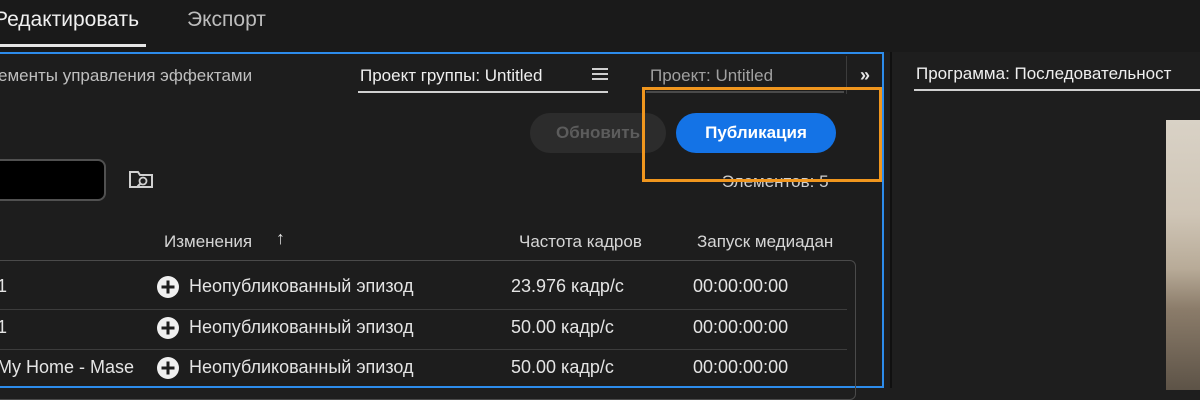  What do you see at coordinates (600, 74) in the screenshot?
I see `panel-menu-icon` at bounding box center [600, 74].